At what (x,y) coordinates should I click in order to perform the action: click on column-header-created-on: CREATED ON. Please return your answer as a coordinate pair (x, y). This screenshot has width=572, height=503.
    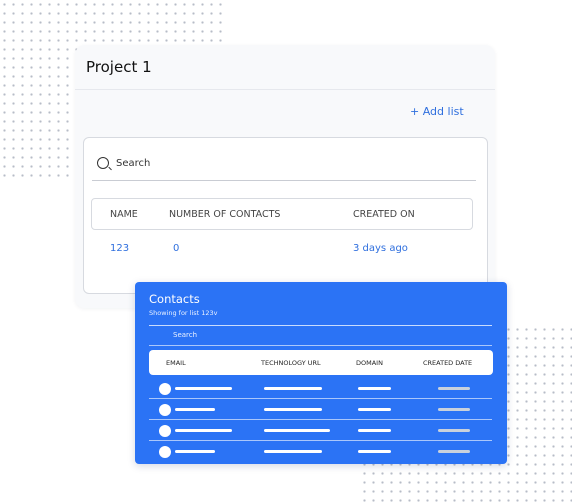
    Looking at the image, I should click on (384, 214).